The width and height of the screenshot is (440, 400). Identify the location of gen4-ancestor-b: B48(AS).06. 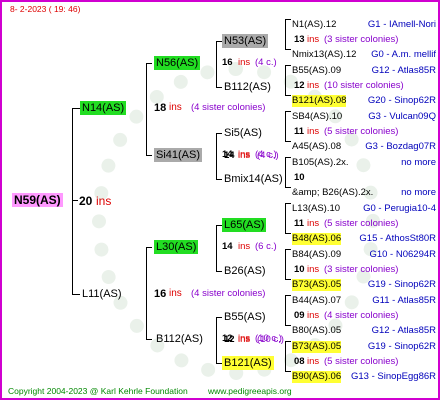
(317, 239).